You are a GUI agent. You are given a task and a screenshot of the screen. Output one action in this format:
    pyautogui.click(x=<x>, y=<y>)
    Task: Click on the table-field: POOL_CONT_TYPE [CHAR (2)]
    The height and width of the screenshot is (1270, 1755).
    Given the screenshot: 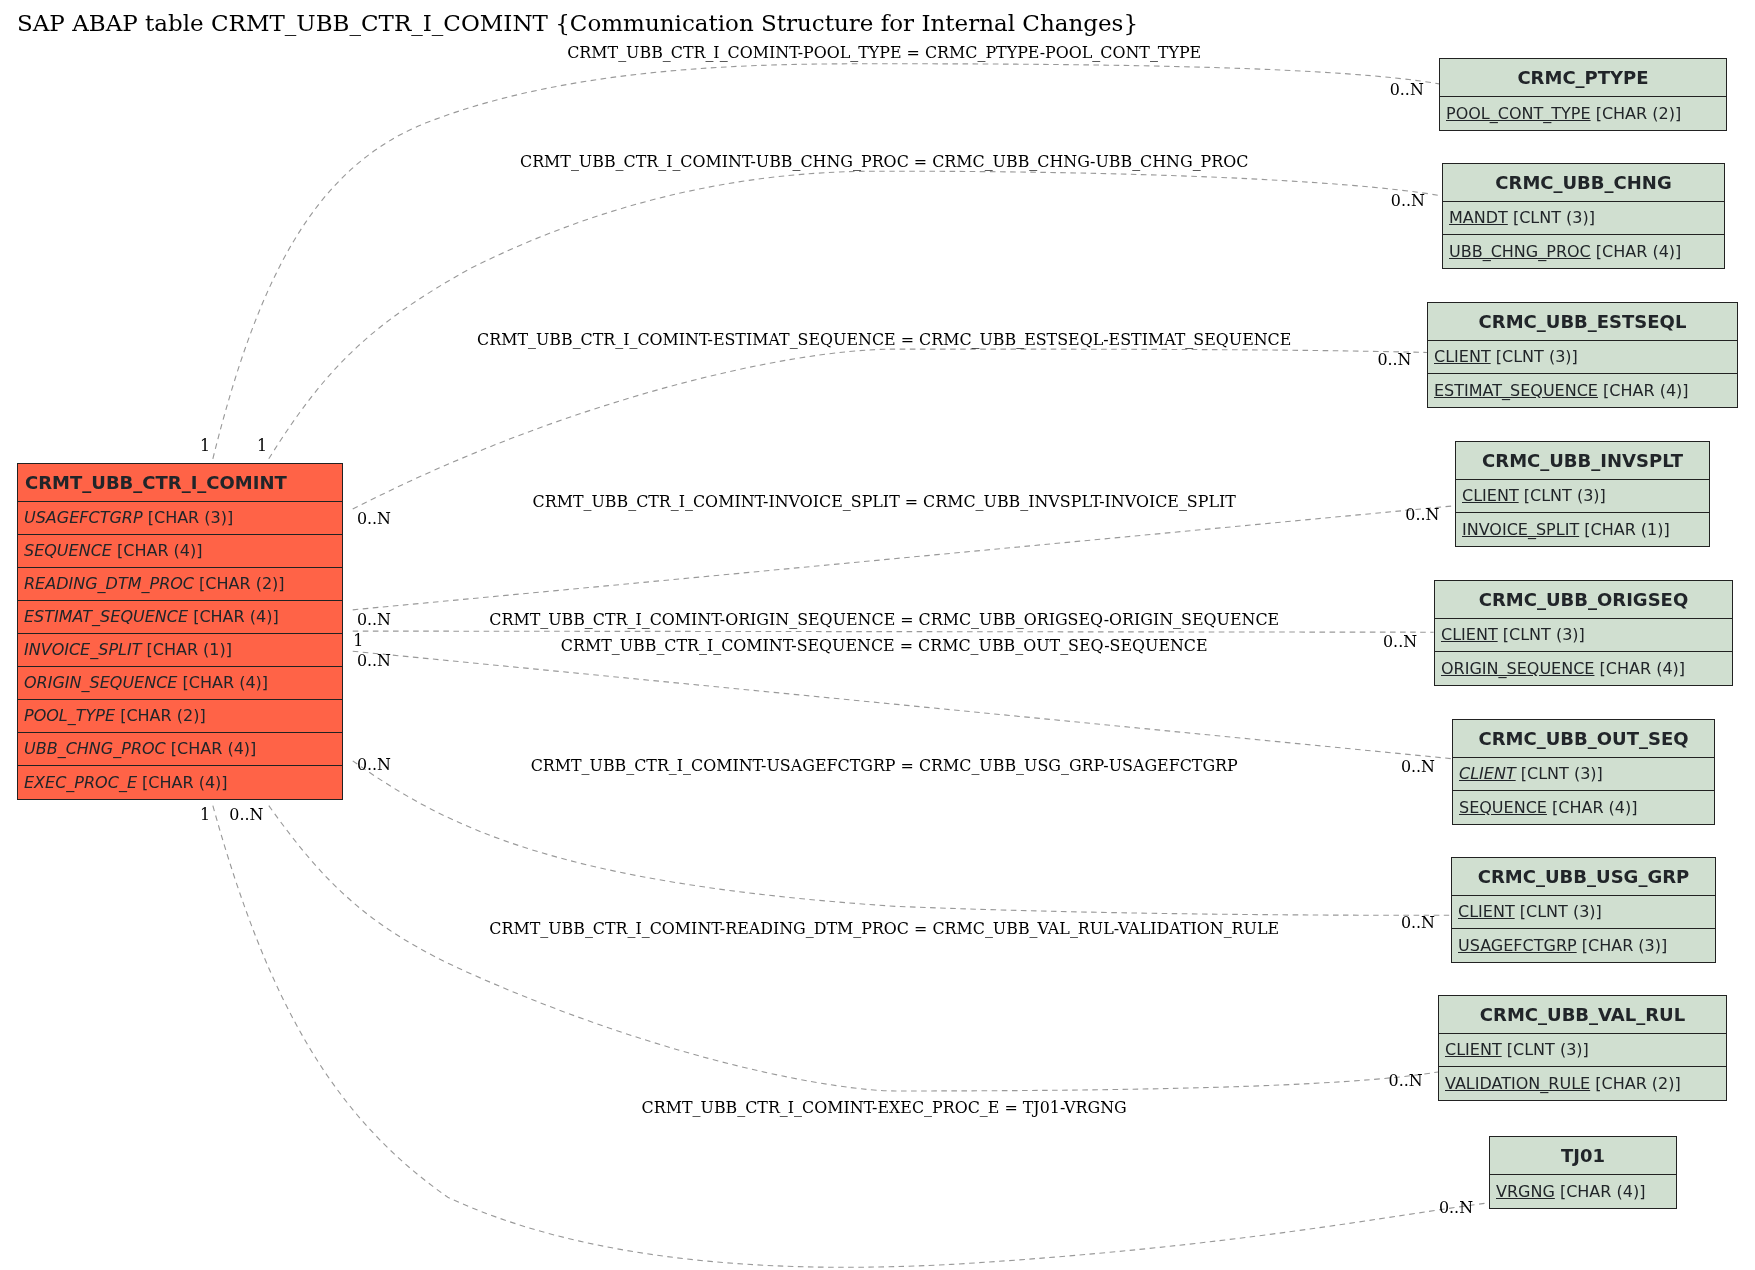 What is the action you would take?
    pyautogui.click(x=1583, y=113)
    